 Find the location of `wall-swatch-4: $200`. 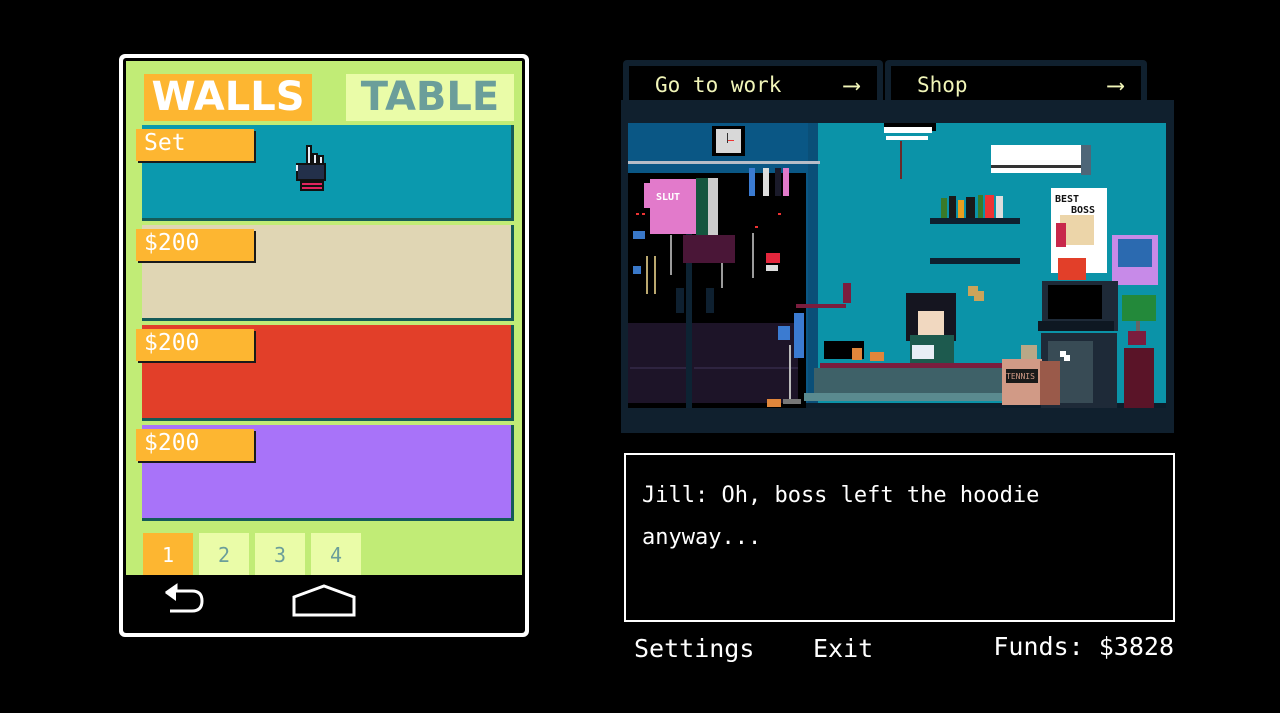

wall-swatch-4: $200 is located at coordinates (325, 473).